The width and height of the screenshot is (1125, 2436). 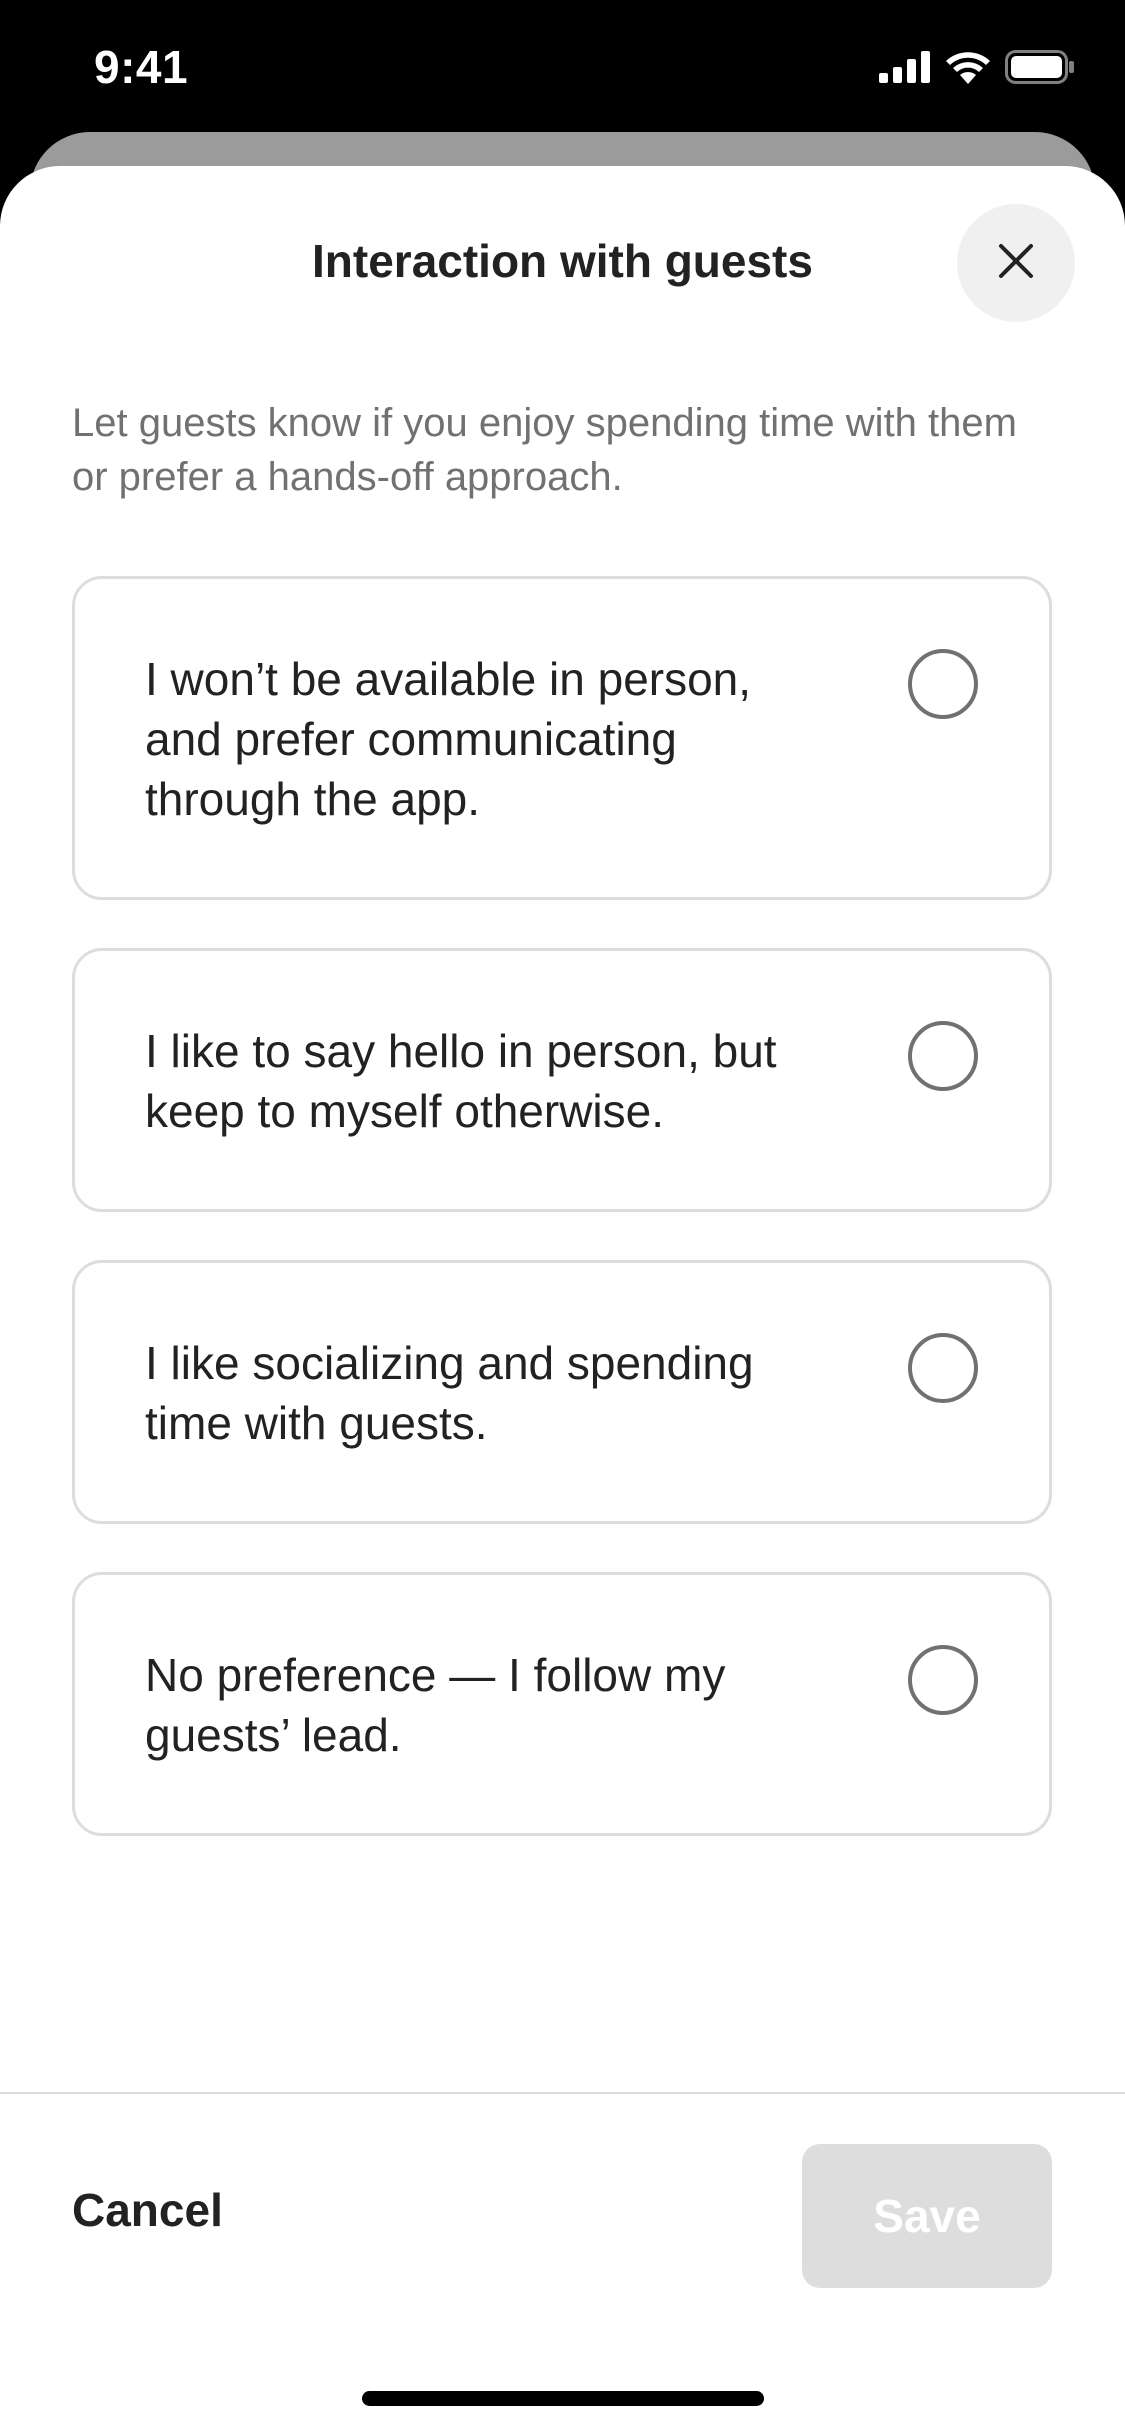 I want to click on sheet-header: Interaction with guests, so click(x=562, y=264).